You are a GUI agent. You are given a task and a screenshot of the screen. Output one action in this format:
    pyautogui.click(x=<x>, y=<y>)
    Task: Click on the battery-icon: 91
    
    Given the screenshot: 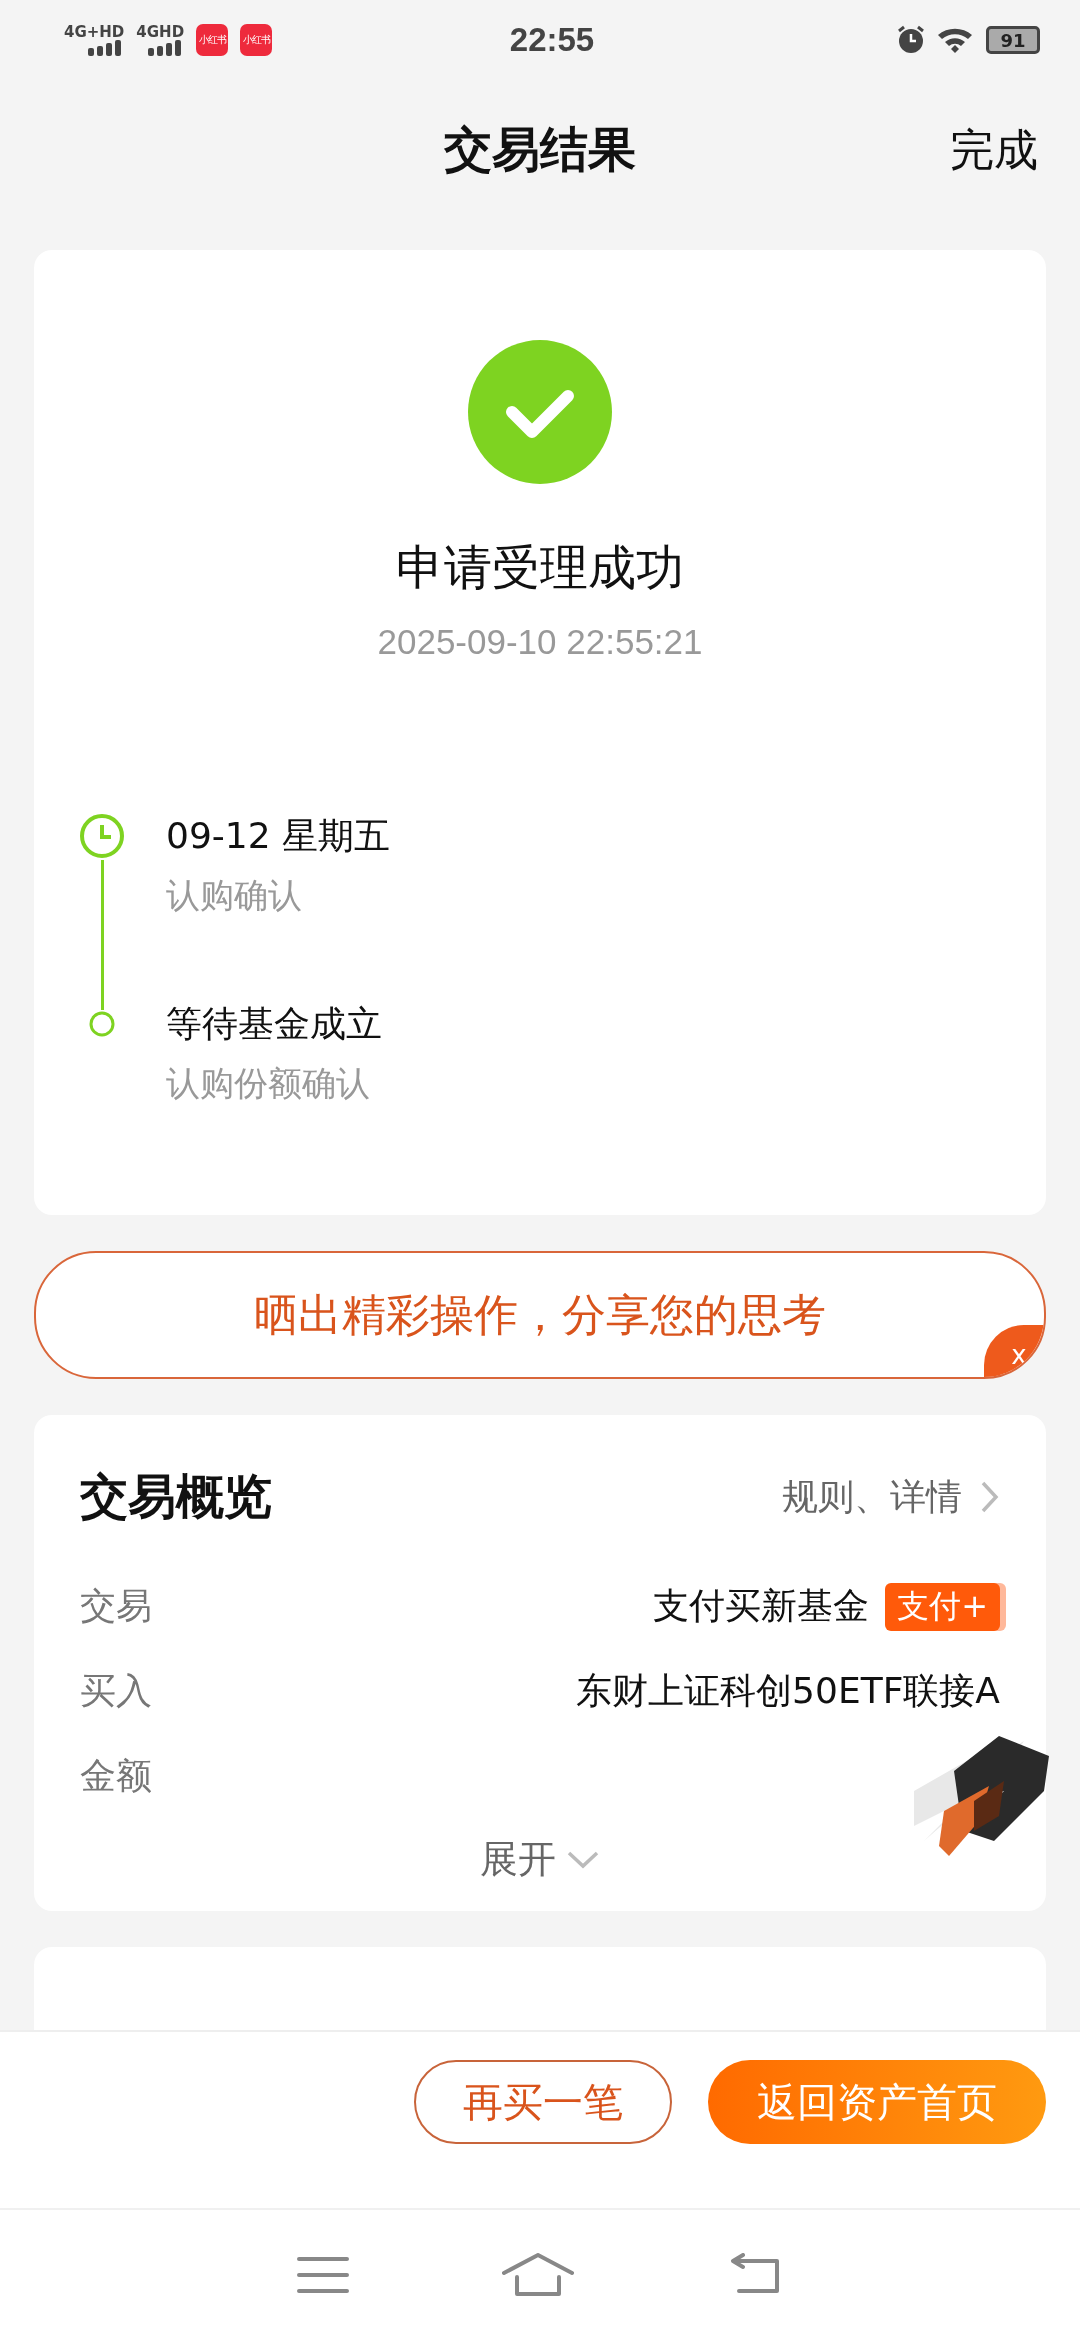 What is the action you would take?
    pyautogui.click(x=1013, y=40)
    